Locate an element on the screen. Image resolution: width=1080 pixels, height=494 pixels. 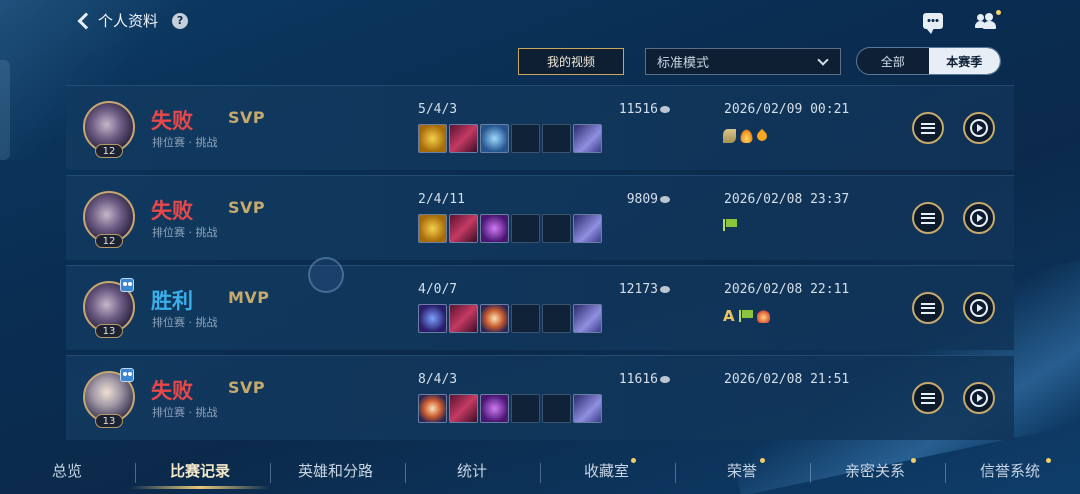
match-datetime: 2026/02/08 23:37 is located at coordinates (787, 199).